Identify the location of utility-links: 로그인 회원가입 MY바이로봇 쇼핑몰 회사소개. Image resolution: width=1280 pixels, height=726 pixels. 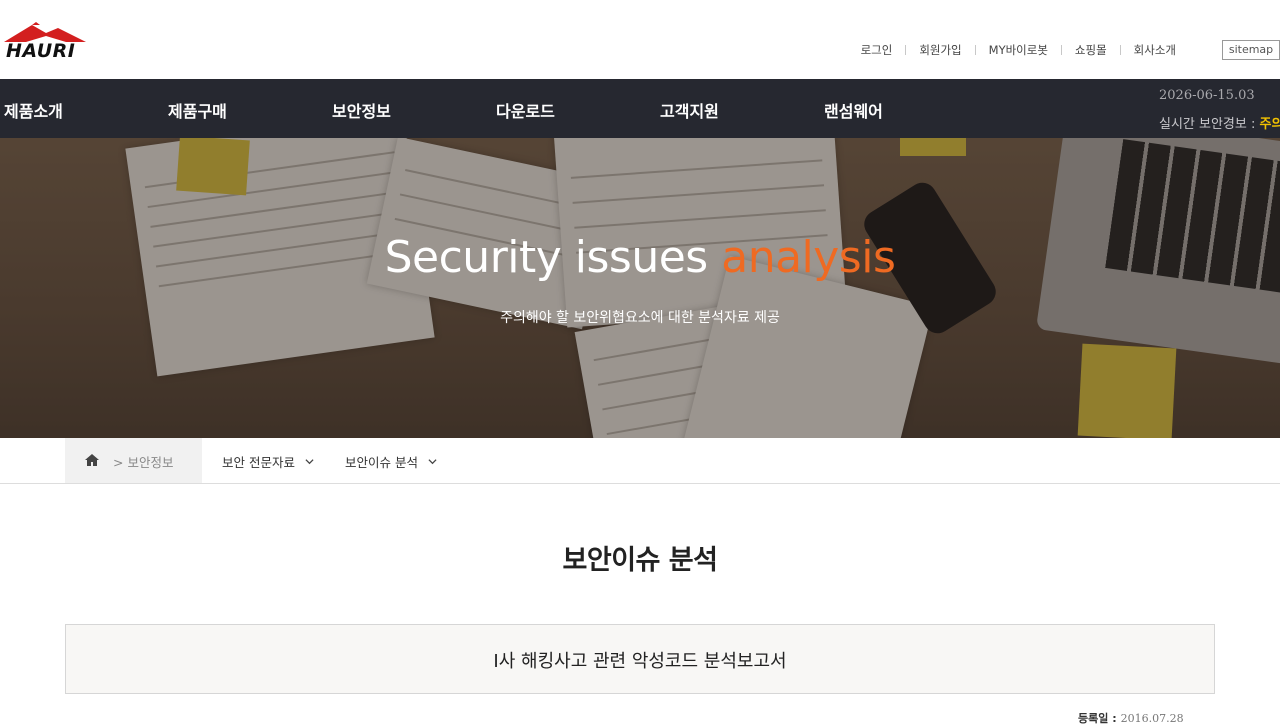
(1018, 50).